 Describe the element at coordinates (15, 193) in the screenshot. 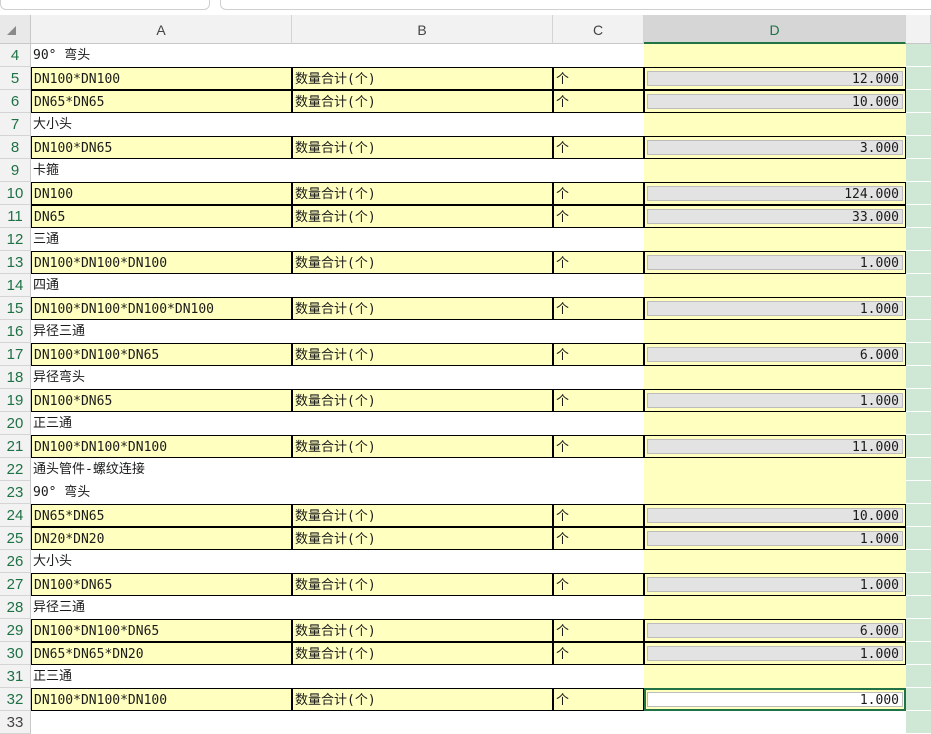

I see `row-header-10: 10` at that location.